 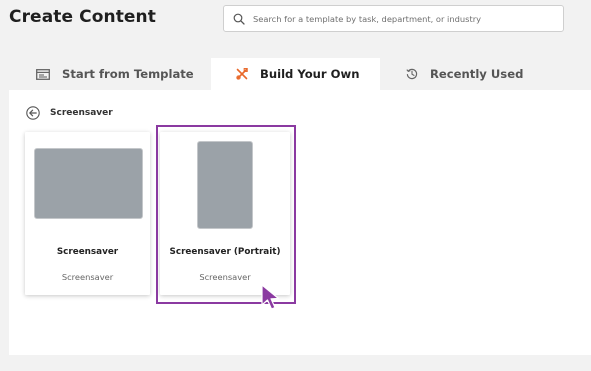 What do you see at coordinates (270, 297) in the screenshot?
I see `mouse-cursor-icon` at bounding box center [270, 297].